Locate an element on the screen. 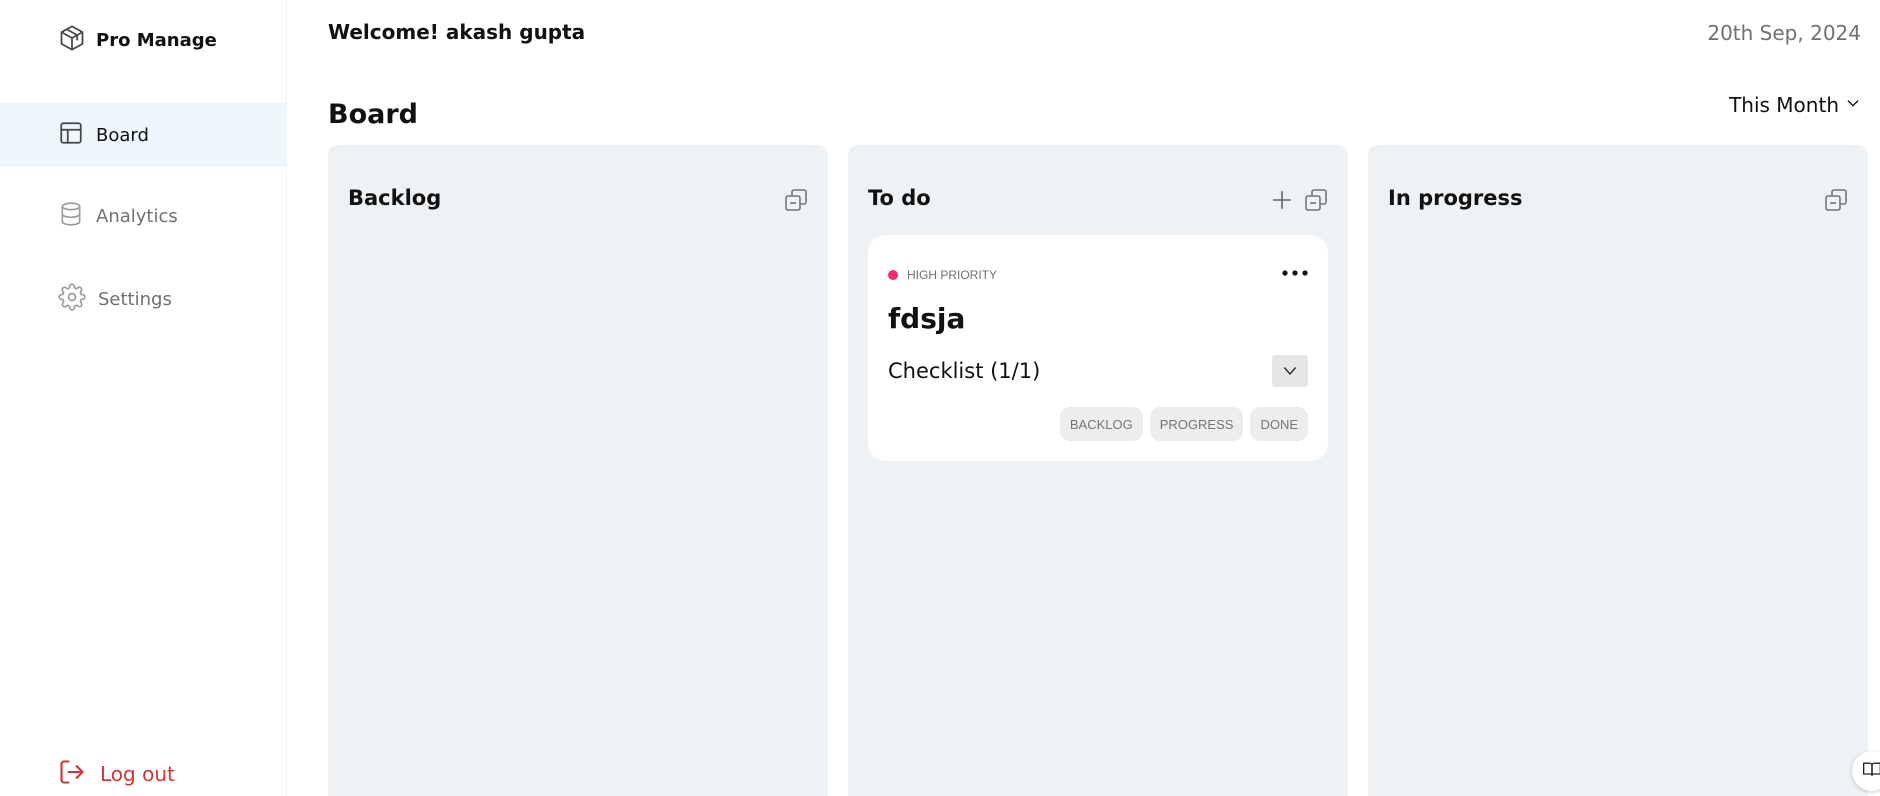 This screenshot has height=796, width=1880. column-title: To do is located at coordinates (899, 198).